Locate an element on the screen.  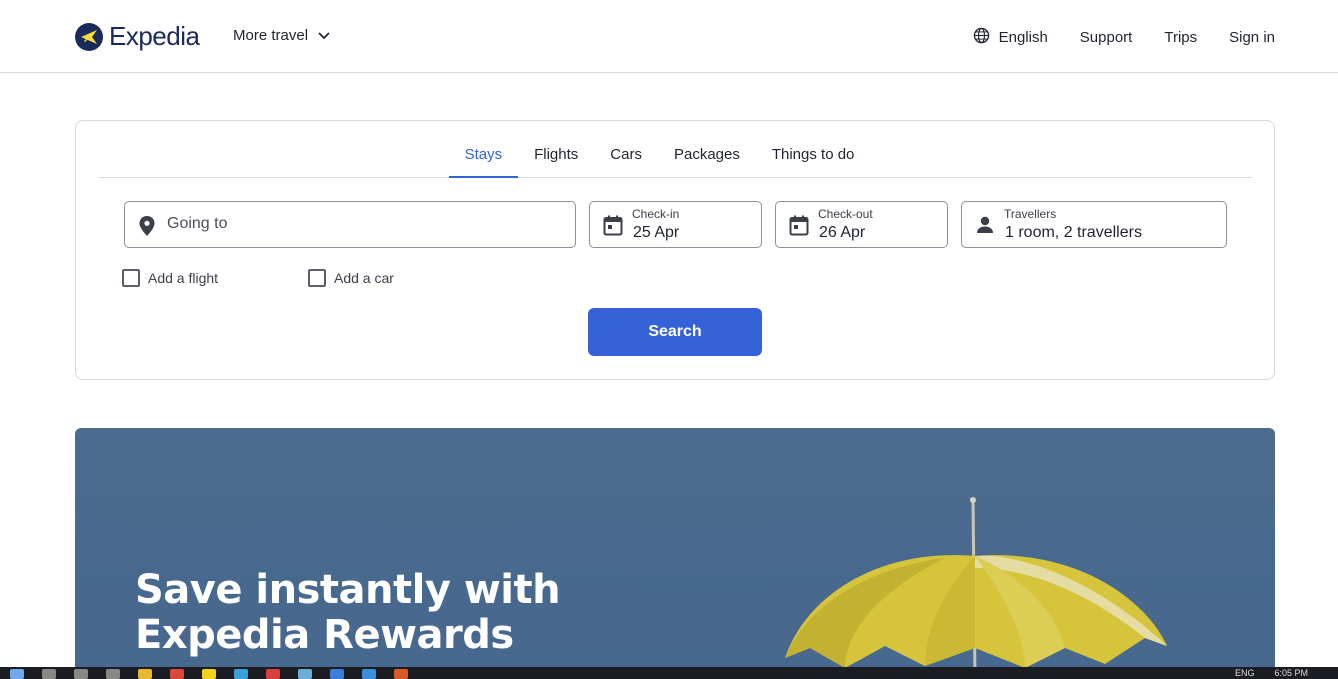
chrome-icon is located at coordinates (177, 674).